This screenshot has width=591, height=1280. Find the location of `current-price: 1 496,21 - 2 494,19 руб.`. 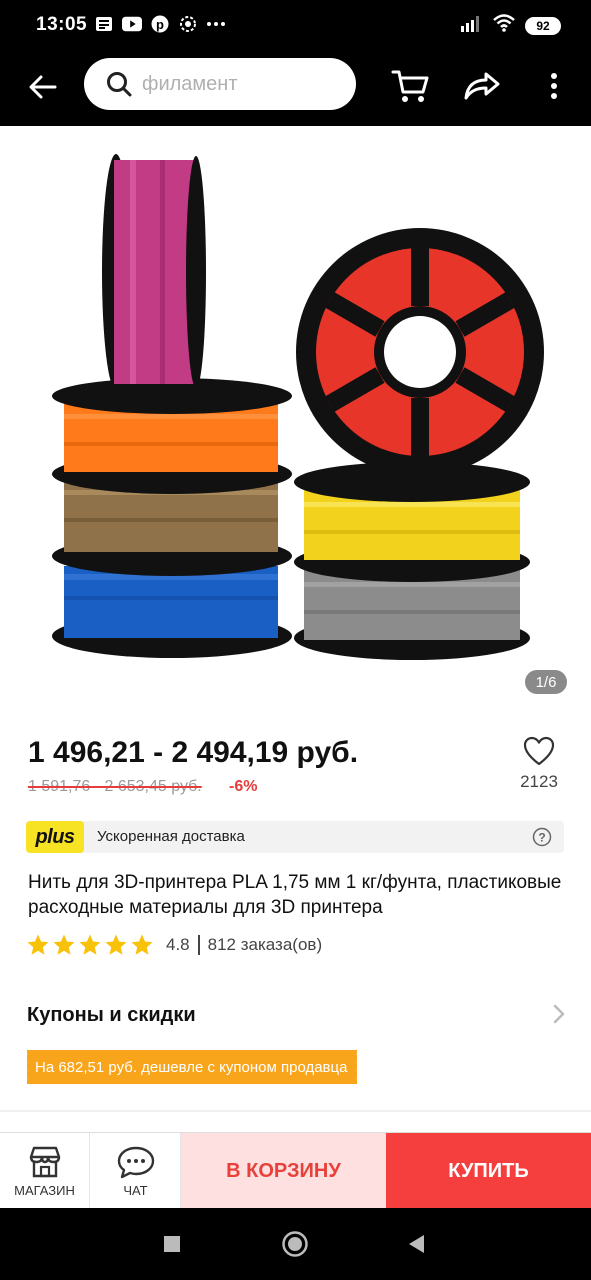

current-price: 1 496,21 - 2 494,19 руб. is located at coordinates (193, 752).